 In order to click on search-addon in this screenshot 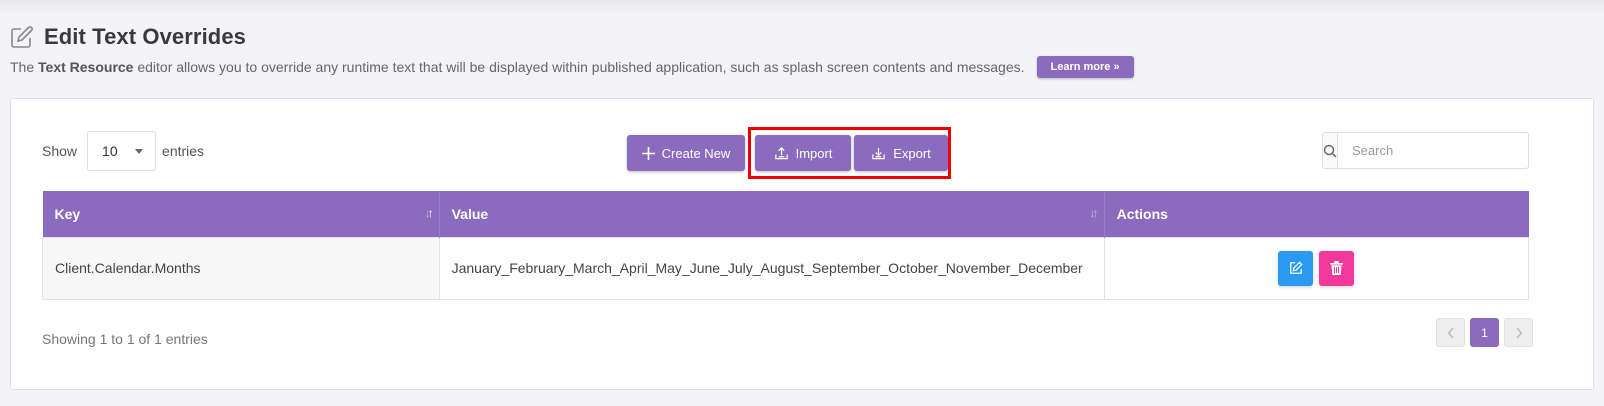, I will do `click(1330, 150)`.